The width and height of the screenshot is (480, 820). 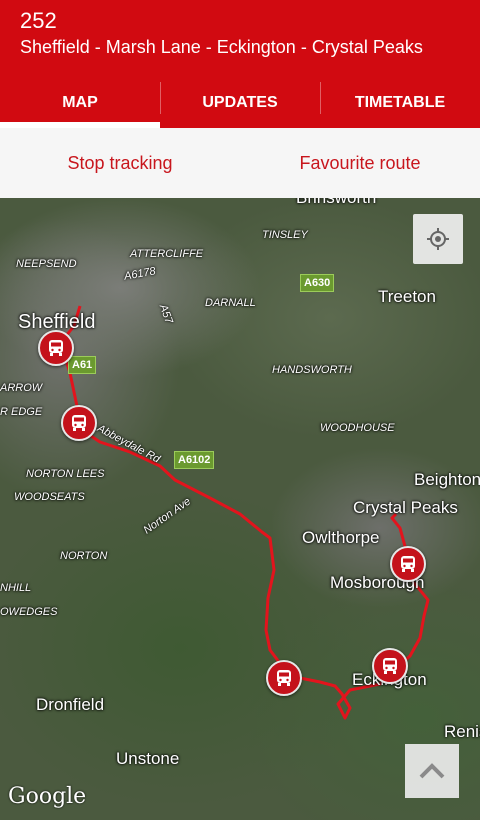 I want to click on road-badge-a6102: A6102, so click(x=194, y=460).